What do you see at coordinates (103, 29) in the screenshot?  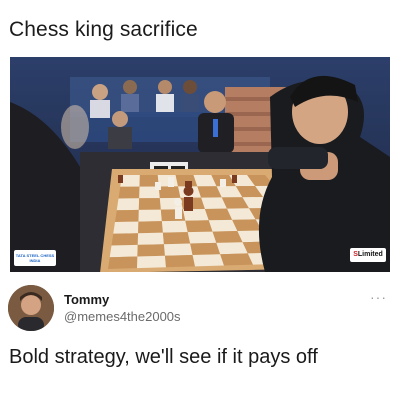 I see `meme-caption: Chess king sacrifice` at bounding box center [103, 29].